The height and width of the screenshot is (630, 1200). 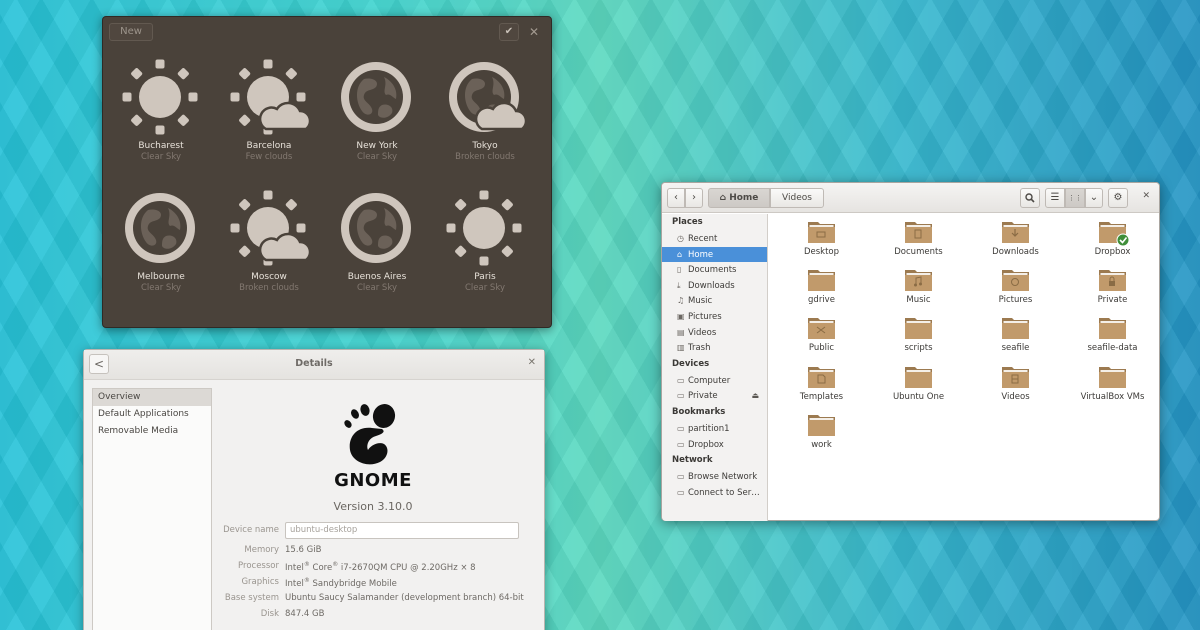 I want to click on chevron-down-icon: ⌄, so click(x=1094, y=198).